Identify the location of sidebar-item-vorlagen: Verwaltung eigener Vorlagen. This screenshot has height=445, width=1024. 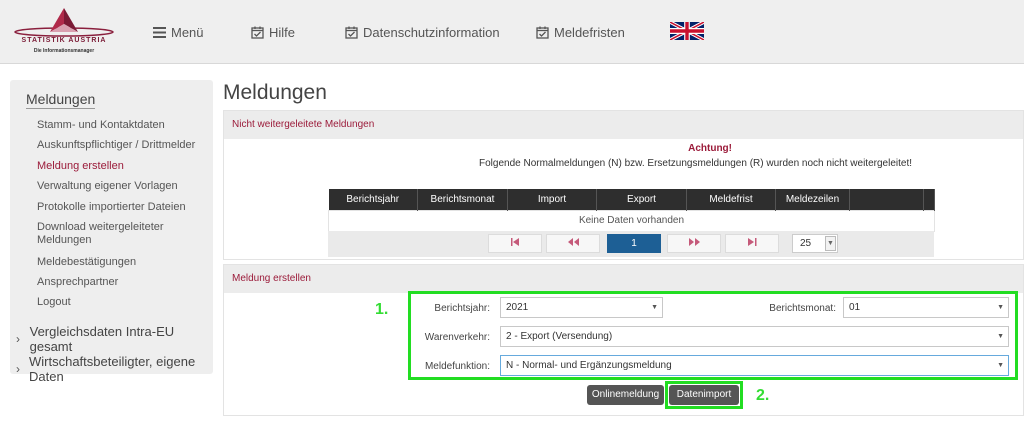
(107, 186).